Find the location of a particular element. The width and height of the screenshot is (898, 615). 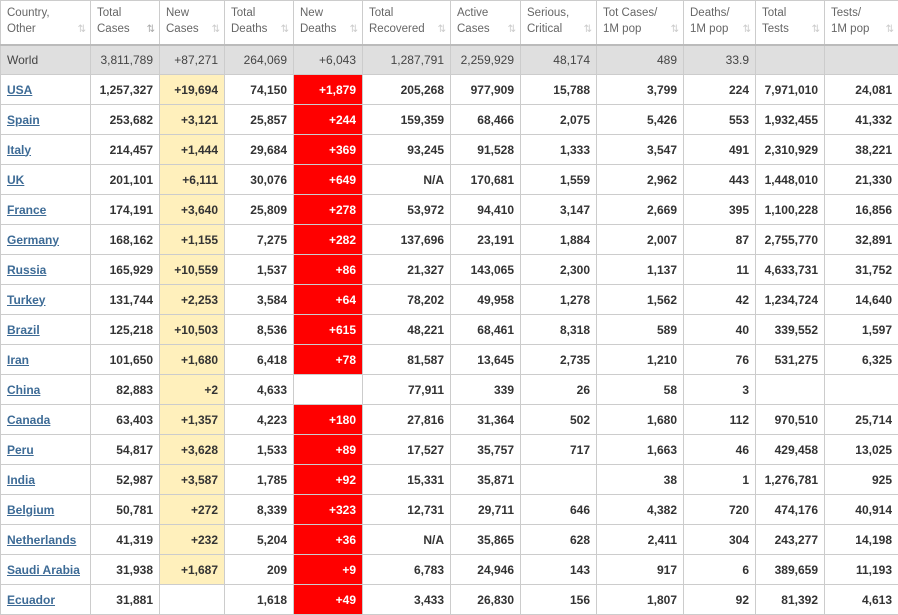

cell-tot-cases-per-1m: 1,137 is located at coordinates (640, 270).